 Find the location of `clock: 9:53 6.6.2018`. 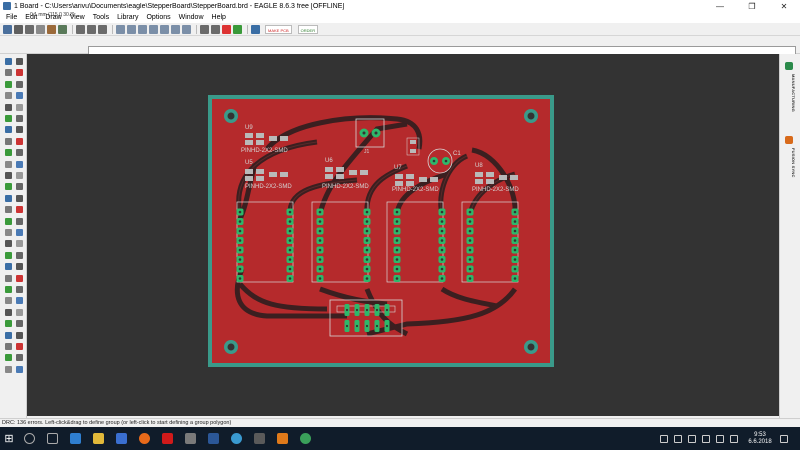

clock: 9:53 6.6.2018 is located at coordinates (760, 439).